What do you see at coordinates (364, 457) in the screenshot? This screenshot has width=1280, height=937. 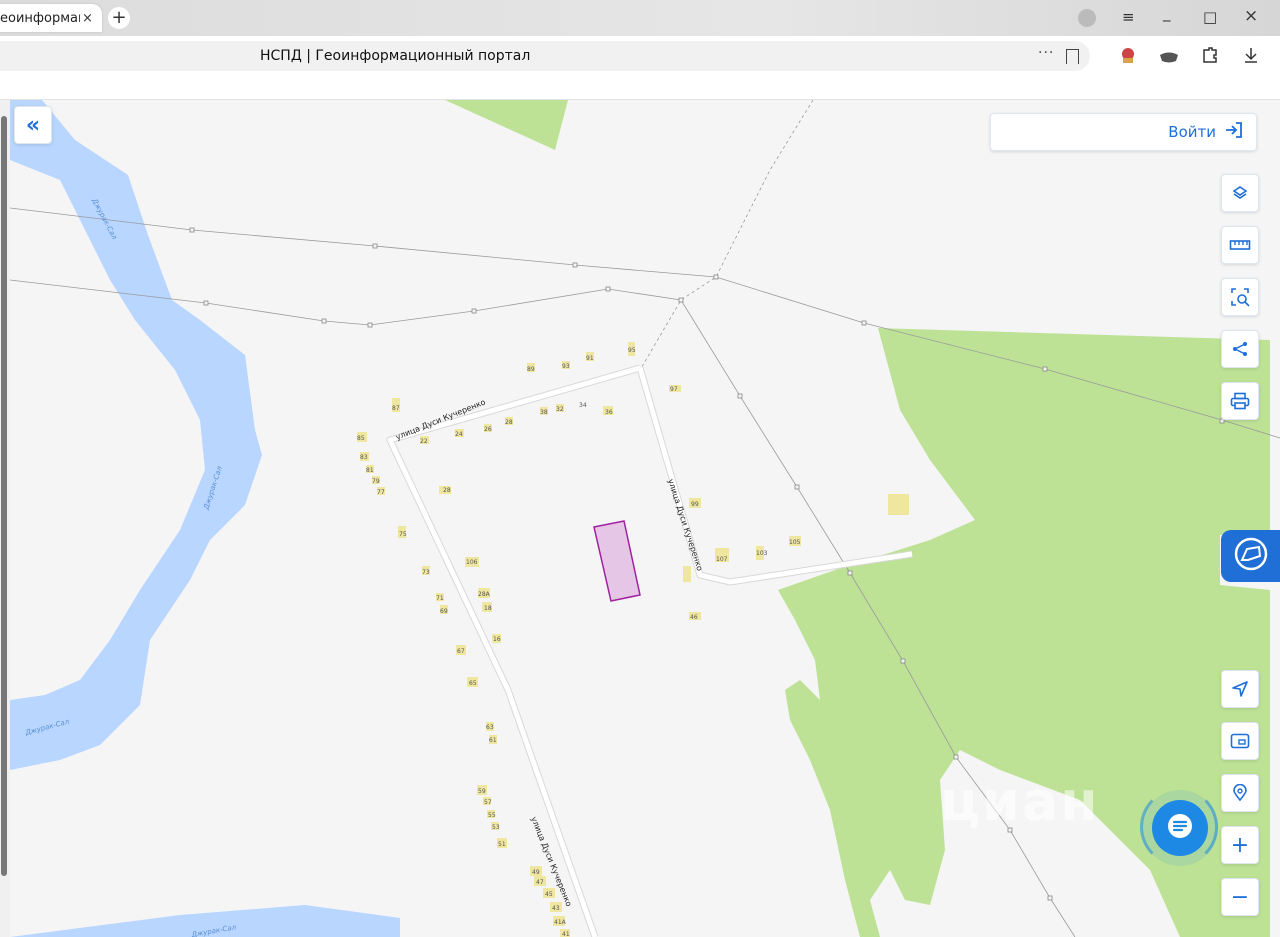 I see `house-number: 83` at bounding box center [364, 457].